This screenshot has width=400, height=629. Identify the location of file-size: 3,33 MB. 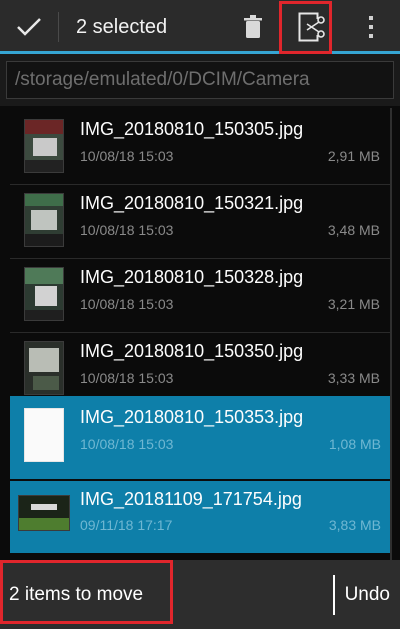
(353, 378).